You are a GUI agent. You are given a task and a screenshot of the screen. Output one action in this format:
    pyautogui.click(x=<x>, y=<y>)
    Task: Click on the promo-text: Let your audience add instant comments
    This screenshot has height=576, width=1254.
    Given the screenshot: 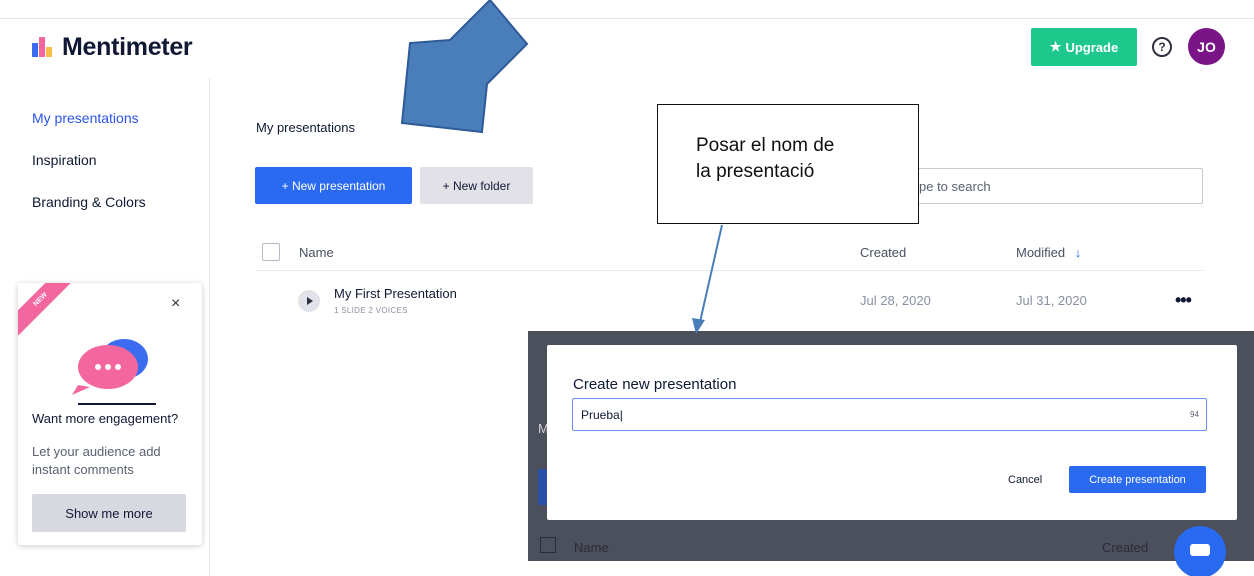 What is the action you would take?
    pyautogui.click(x=96, y=460)
    